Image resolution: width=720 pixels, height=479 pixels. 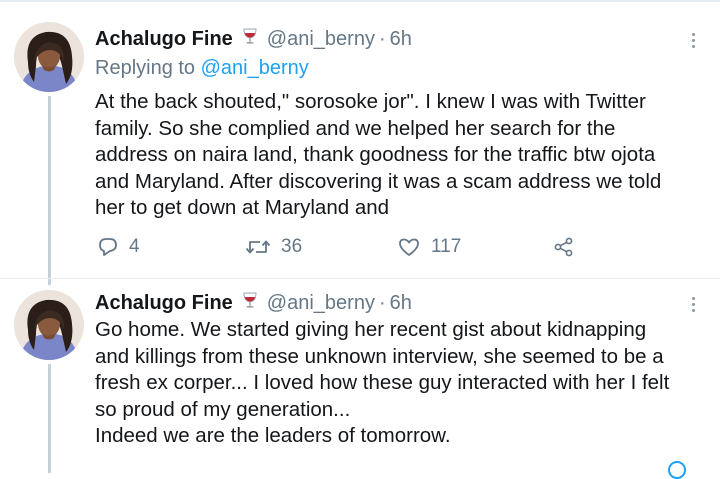 I want to click on retweet-icon, so click(x=258, y=247).